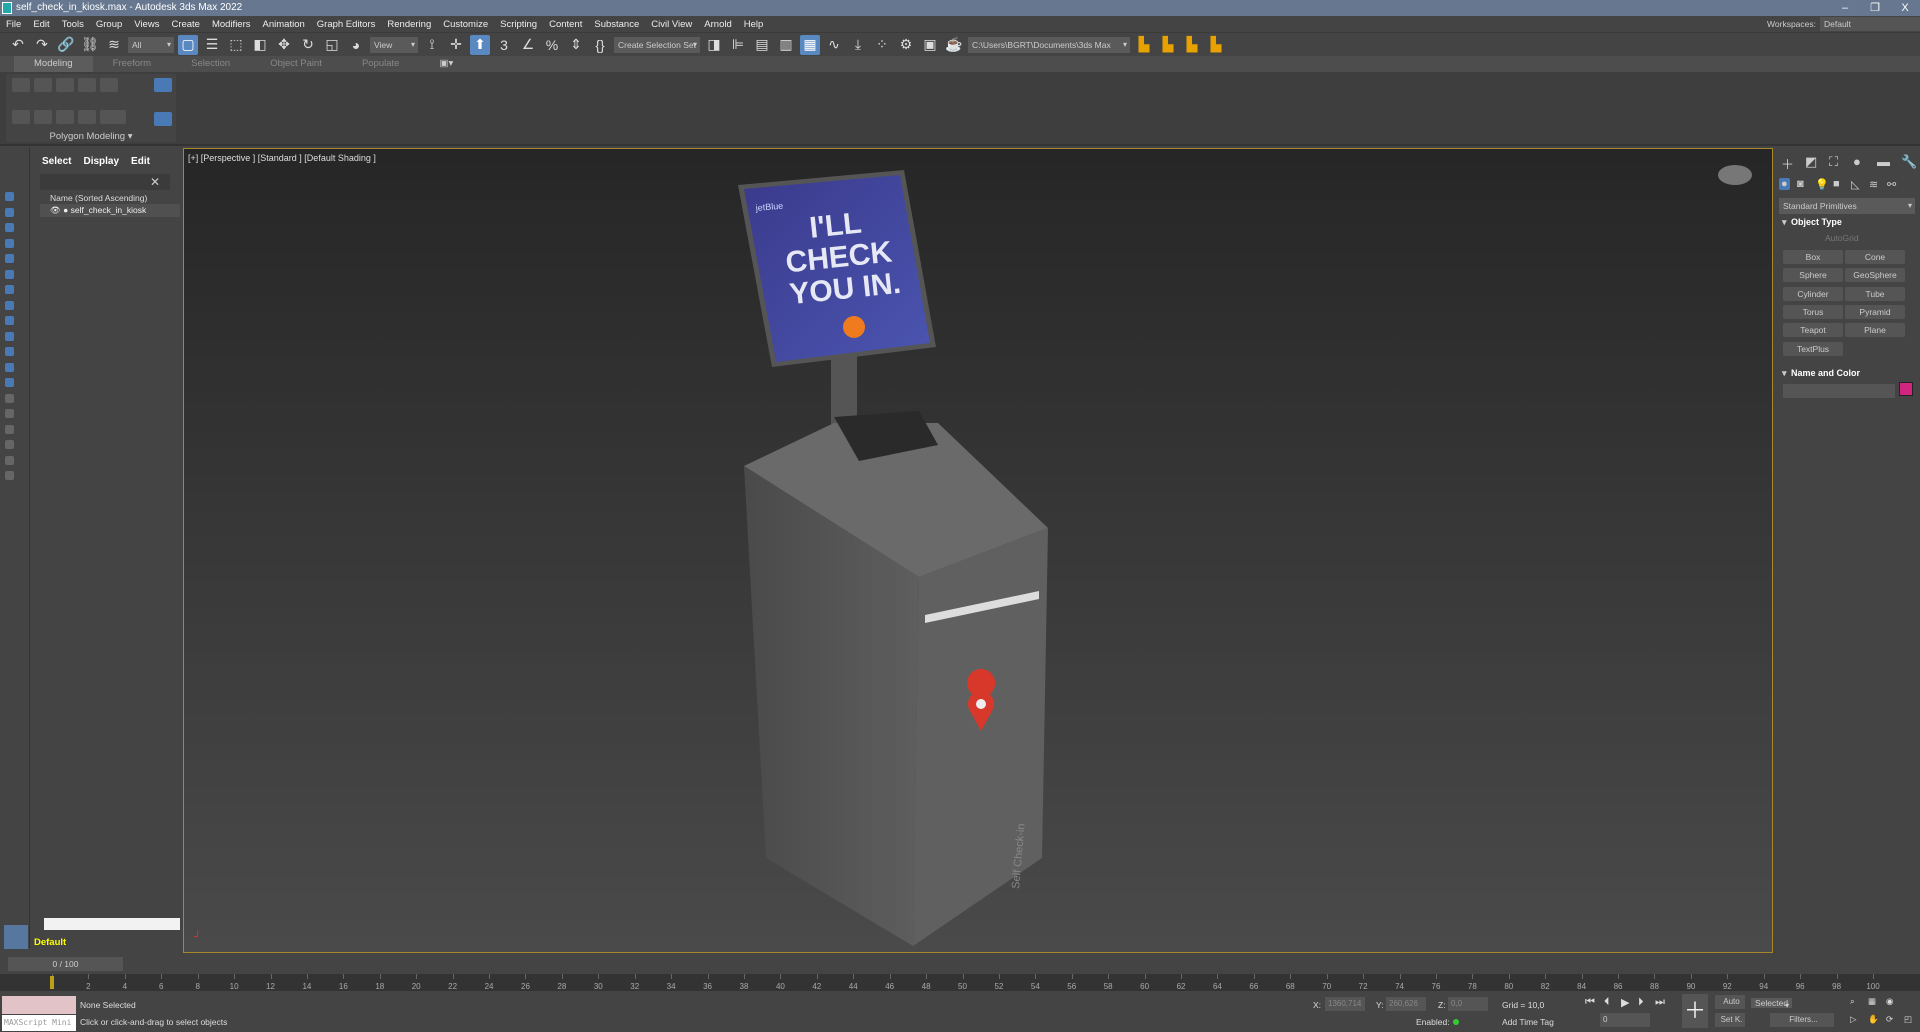 The width and height of the screenshot is (1920, 1032). What do you see at coordinates (1168, 45) in the screenshot?
I see `project-folder-icon: ▙` at bounding box center [1168, 45].